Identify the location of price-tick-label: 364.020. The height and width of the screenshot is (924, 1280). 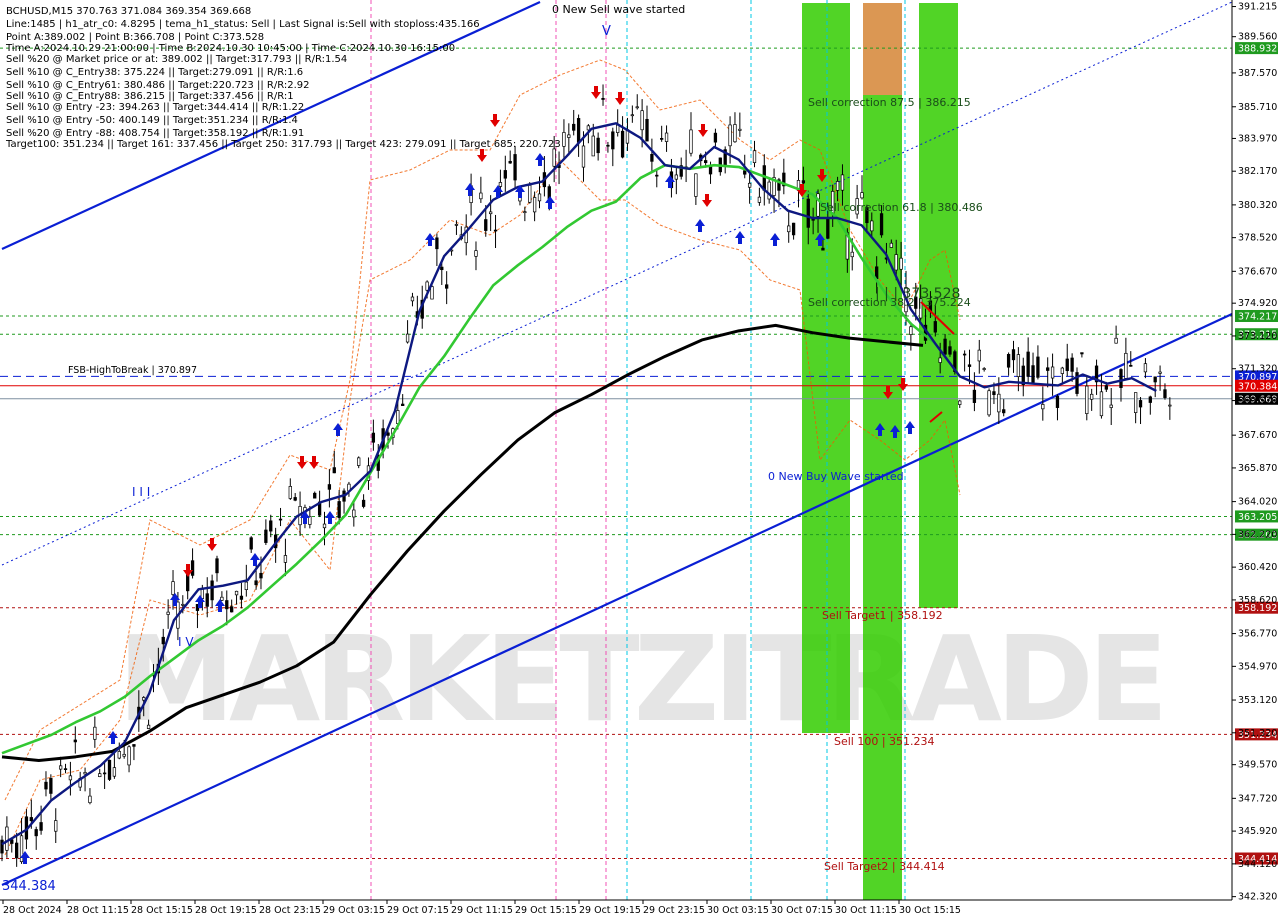
(1257, 502).